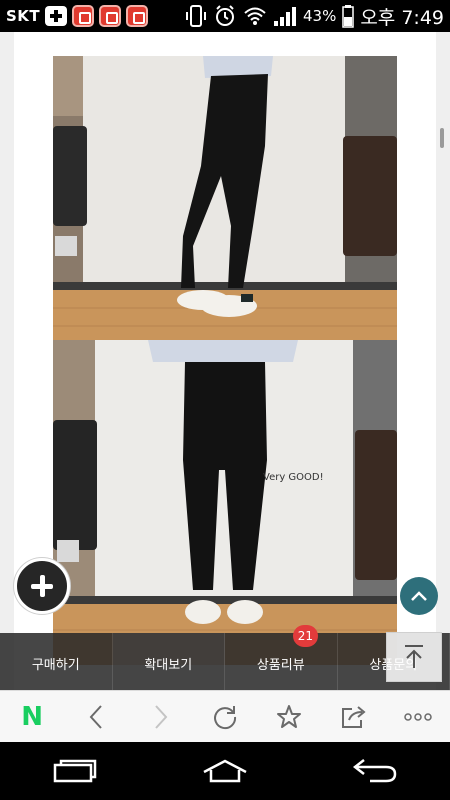 Image resolution: width=450 pixels, height=800 pixels. I want to click on naver-logo: N, so click(32, 716).